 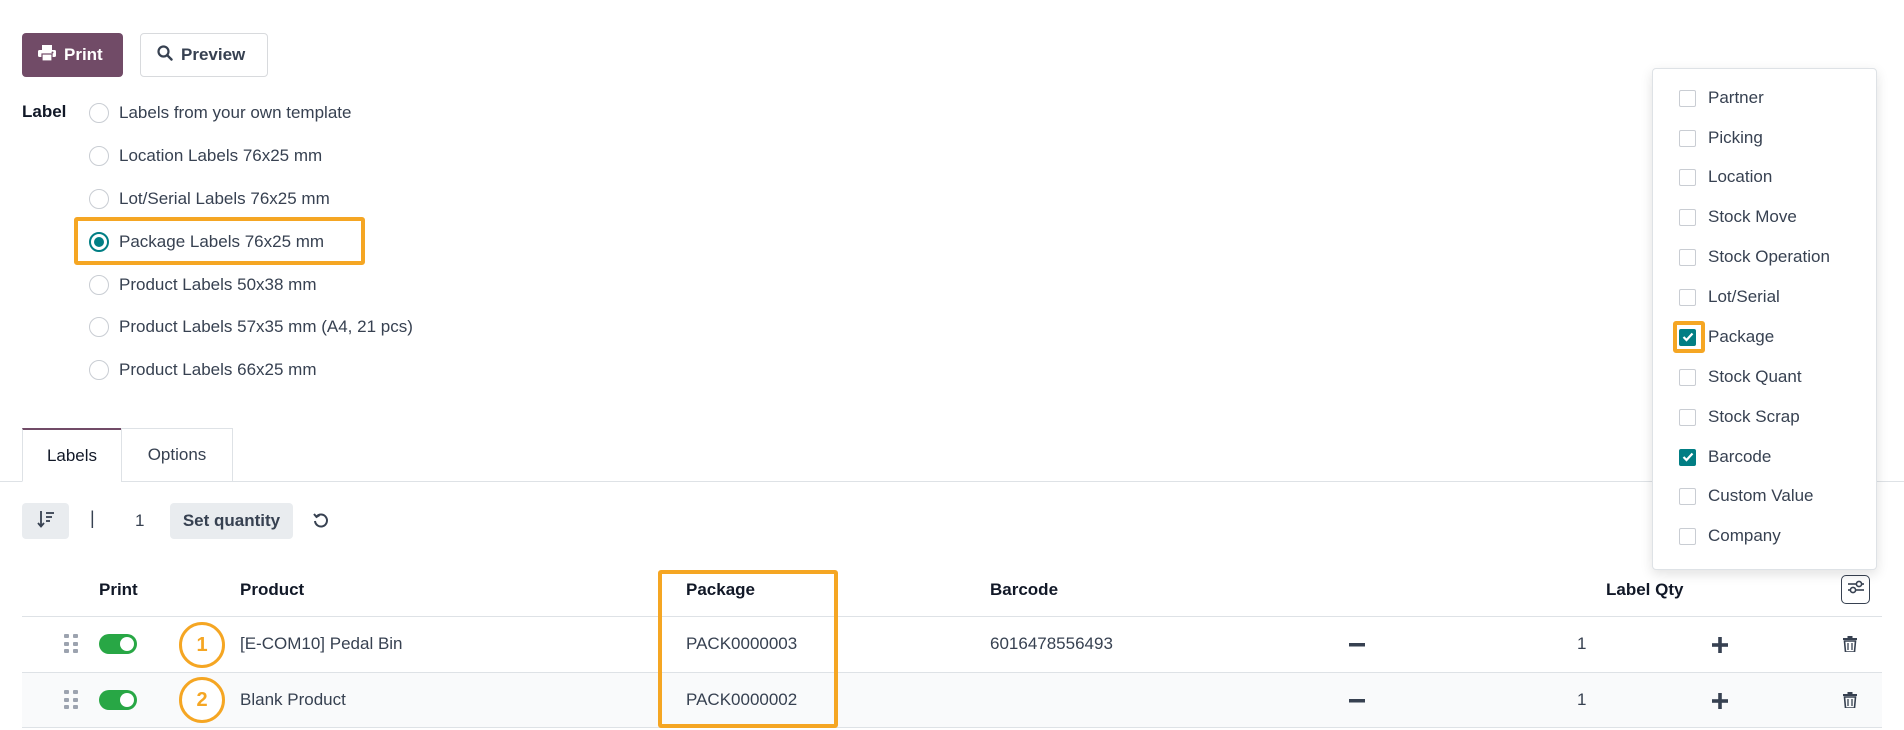 What do you see at coordinates (221, 155) in the screenshot?
I see `radio-label: Location Labels 76x25 mm` at bounding box center [221, 155].